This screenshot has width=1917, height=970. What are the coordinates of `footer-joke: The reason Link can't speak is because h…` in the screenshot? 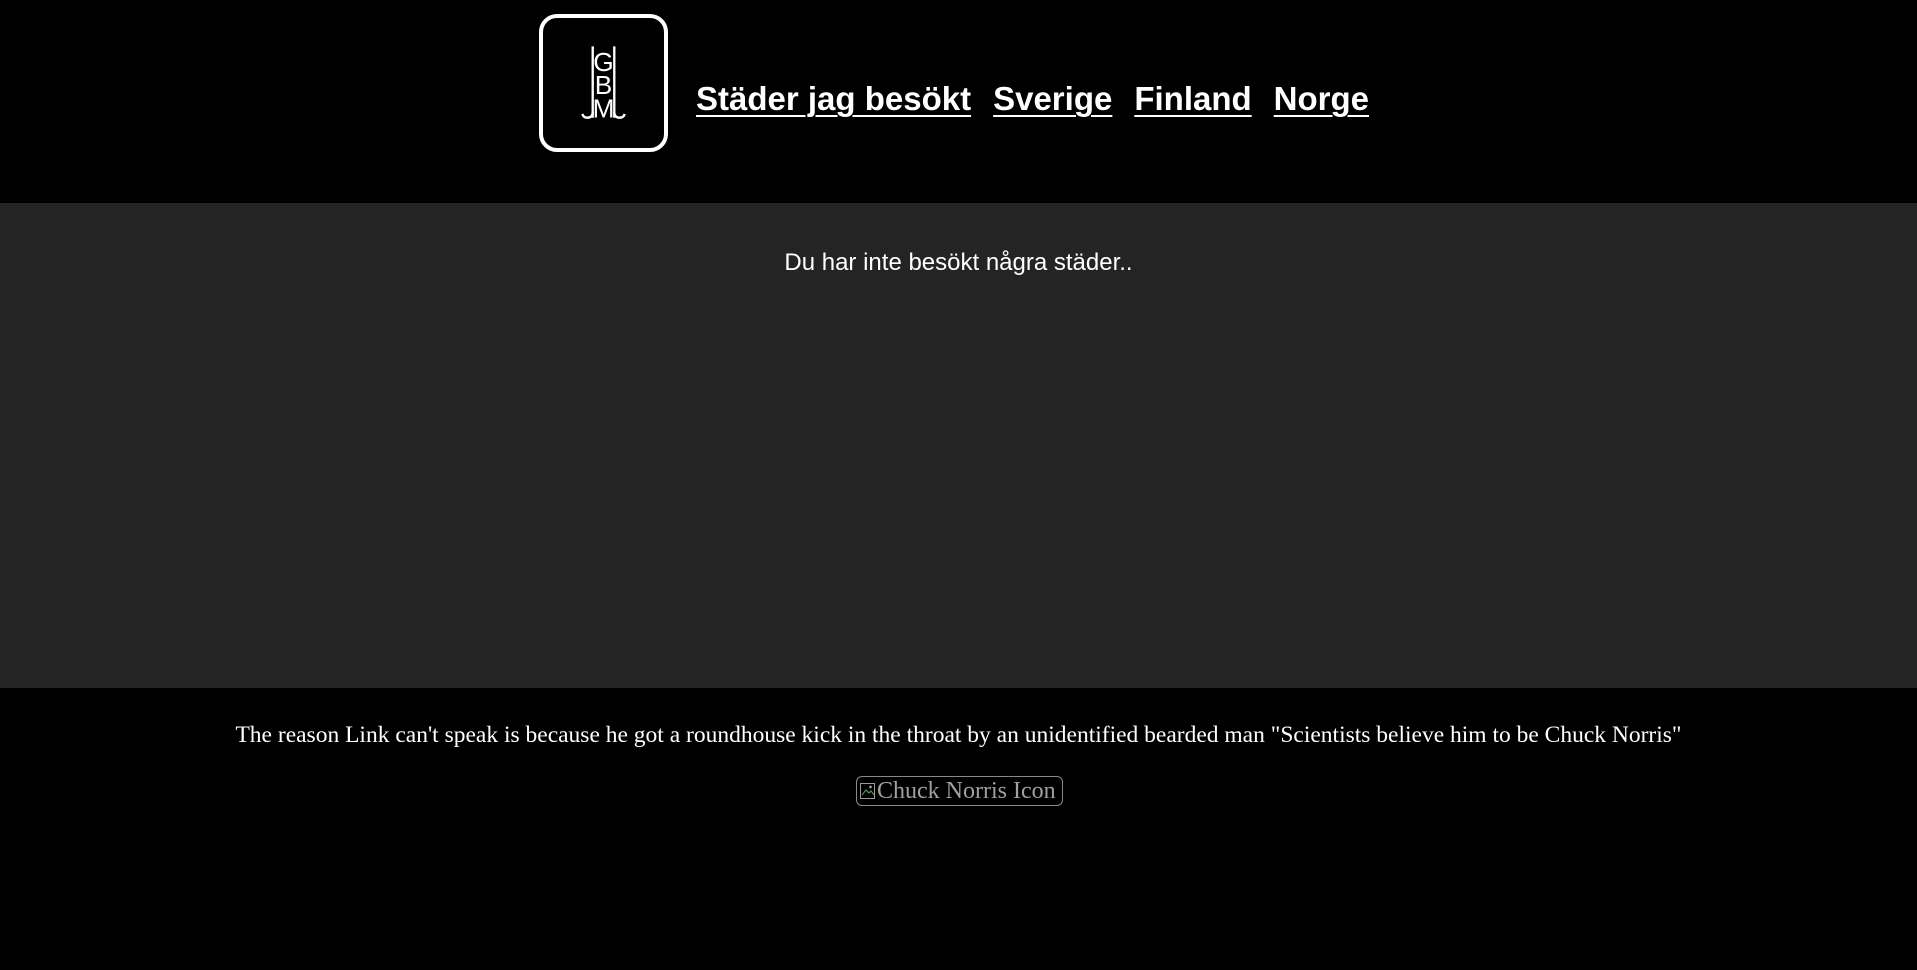 It's located at (958, 735).